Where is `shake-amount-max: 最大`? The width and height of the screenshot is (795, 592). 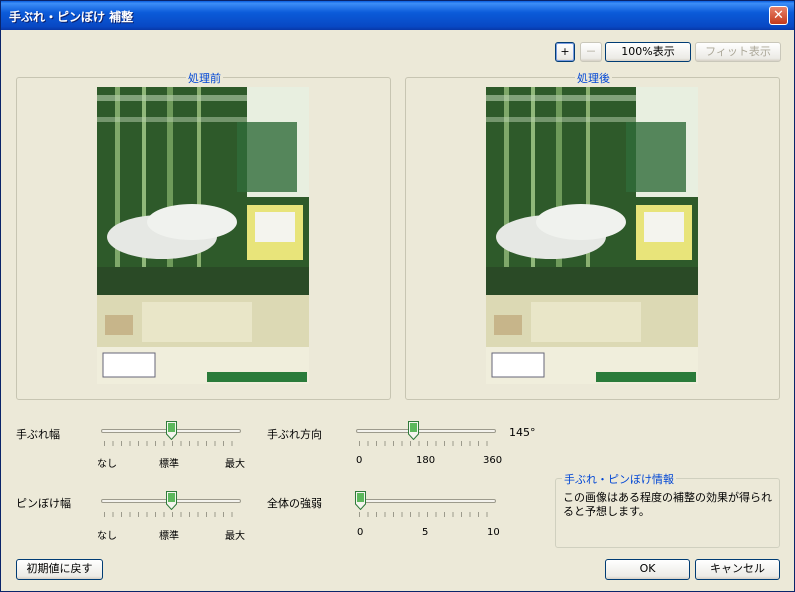 shake-amount-max: 最大 is located at coordinates (235, 464).